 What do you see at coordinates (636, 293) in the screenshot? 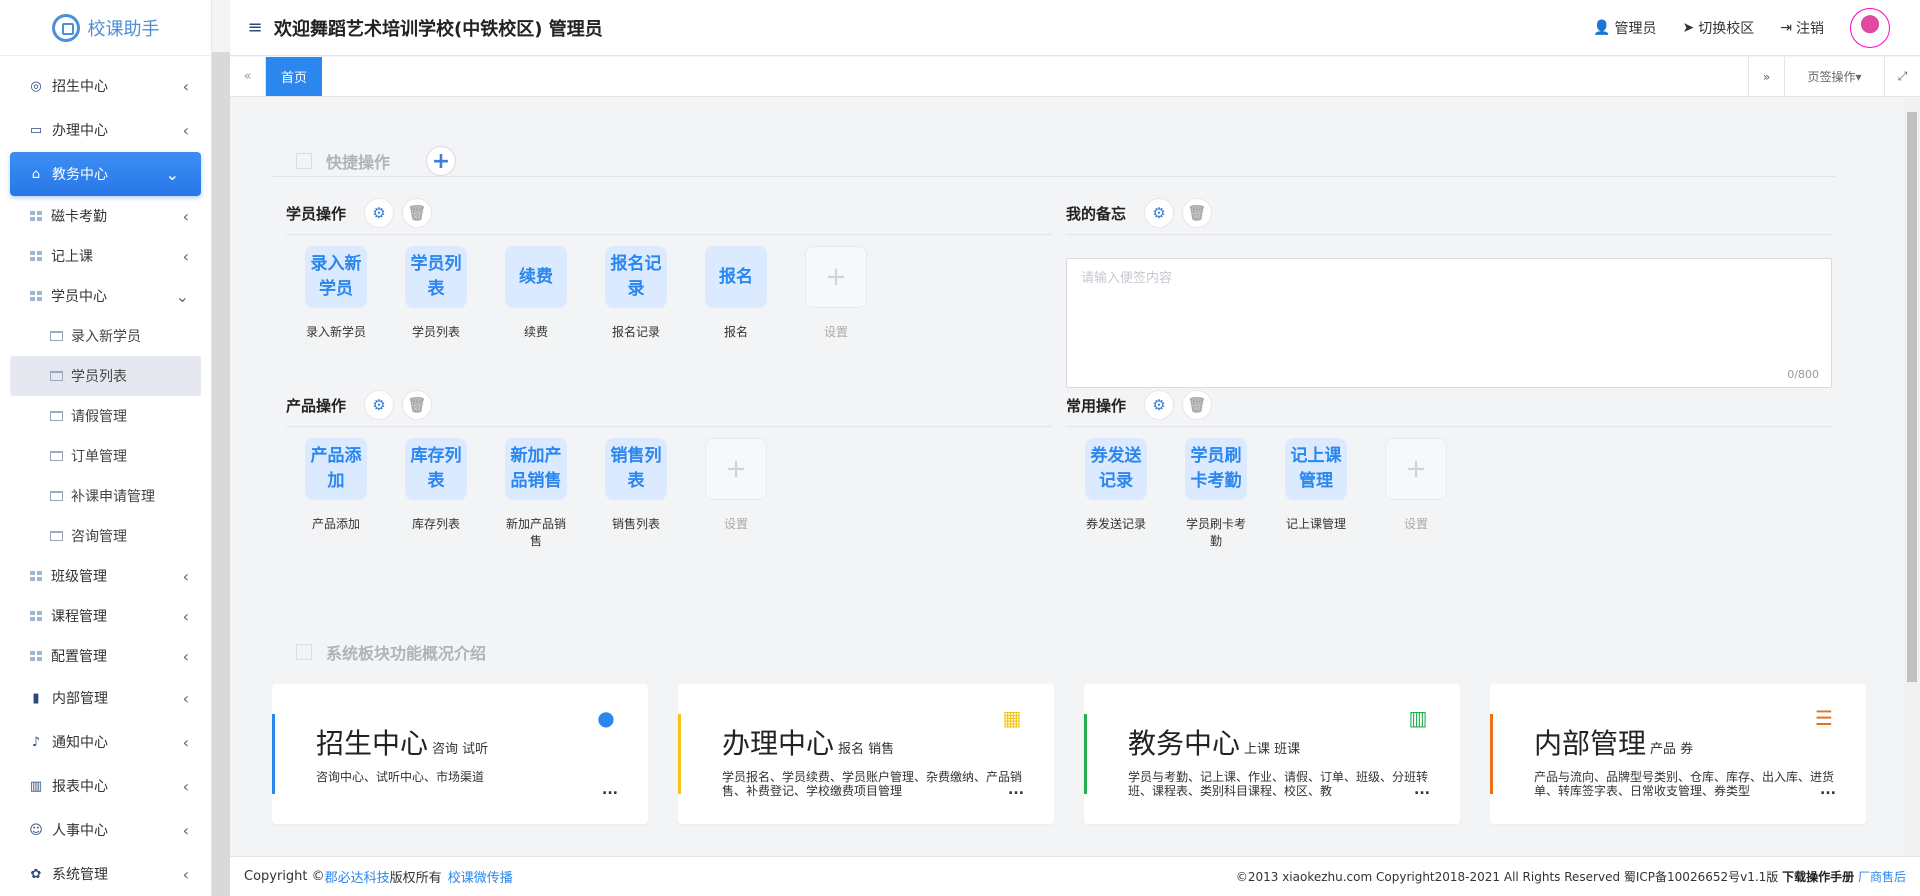
I see `tile-enroll-records: 报名记录 报名记录` at bounding box center [636, 293].